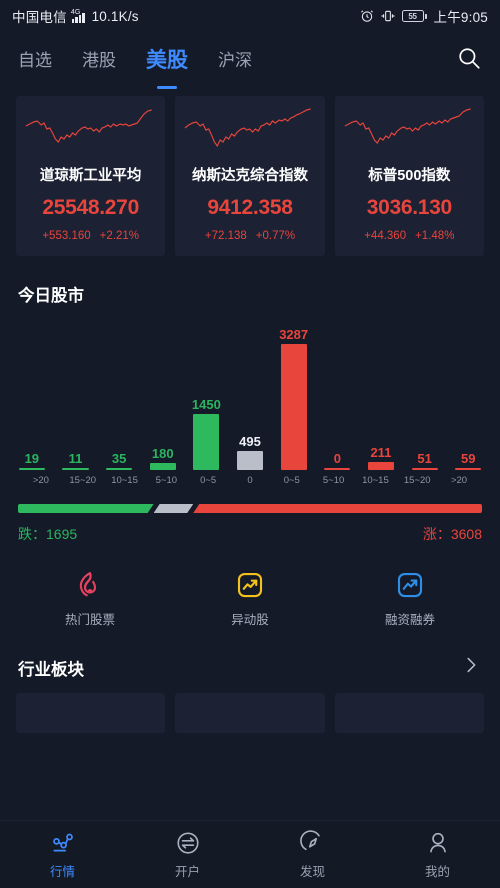 The height and width of the screenshot is (888, 500). What do you see at coordinates (381, 391) in the screenshot?
I see `chart-bar-column: 211` at bounding box center [381, 391].